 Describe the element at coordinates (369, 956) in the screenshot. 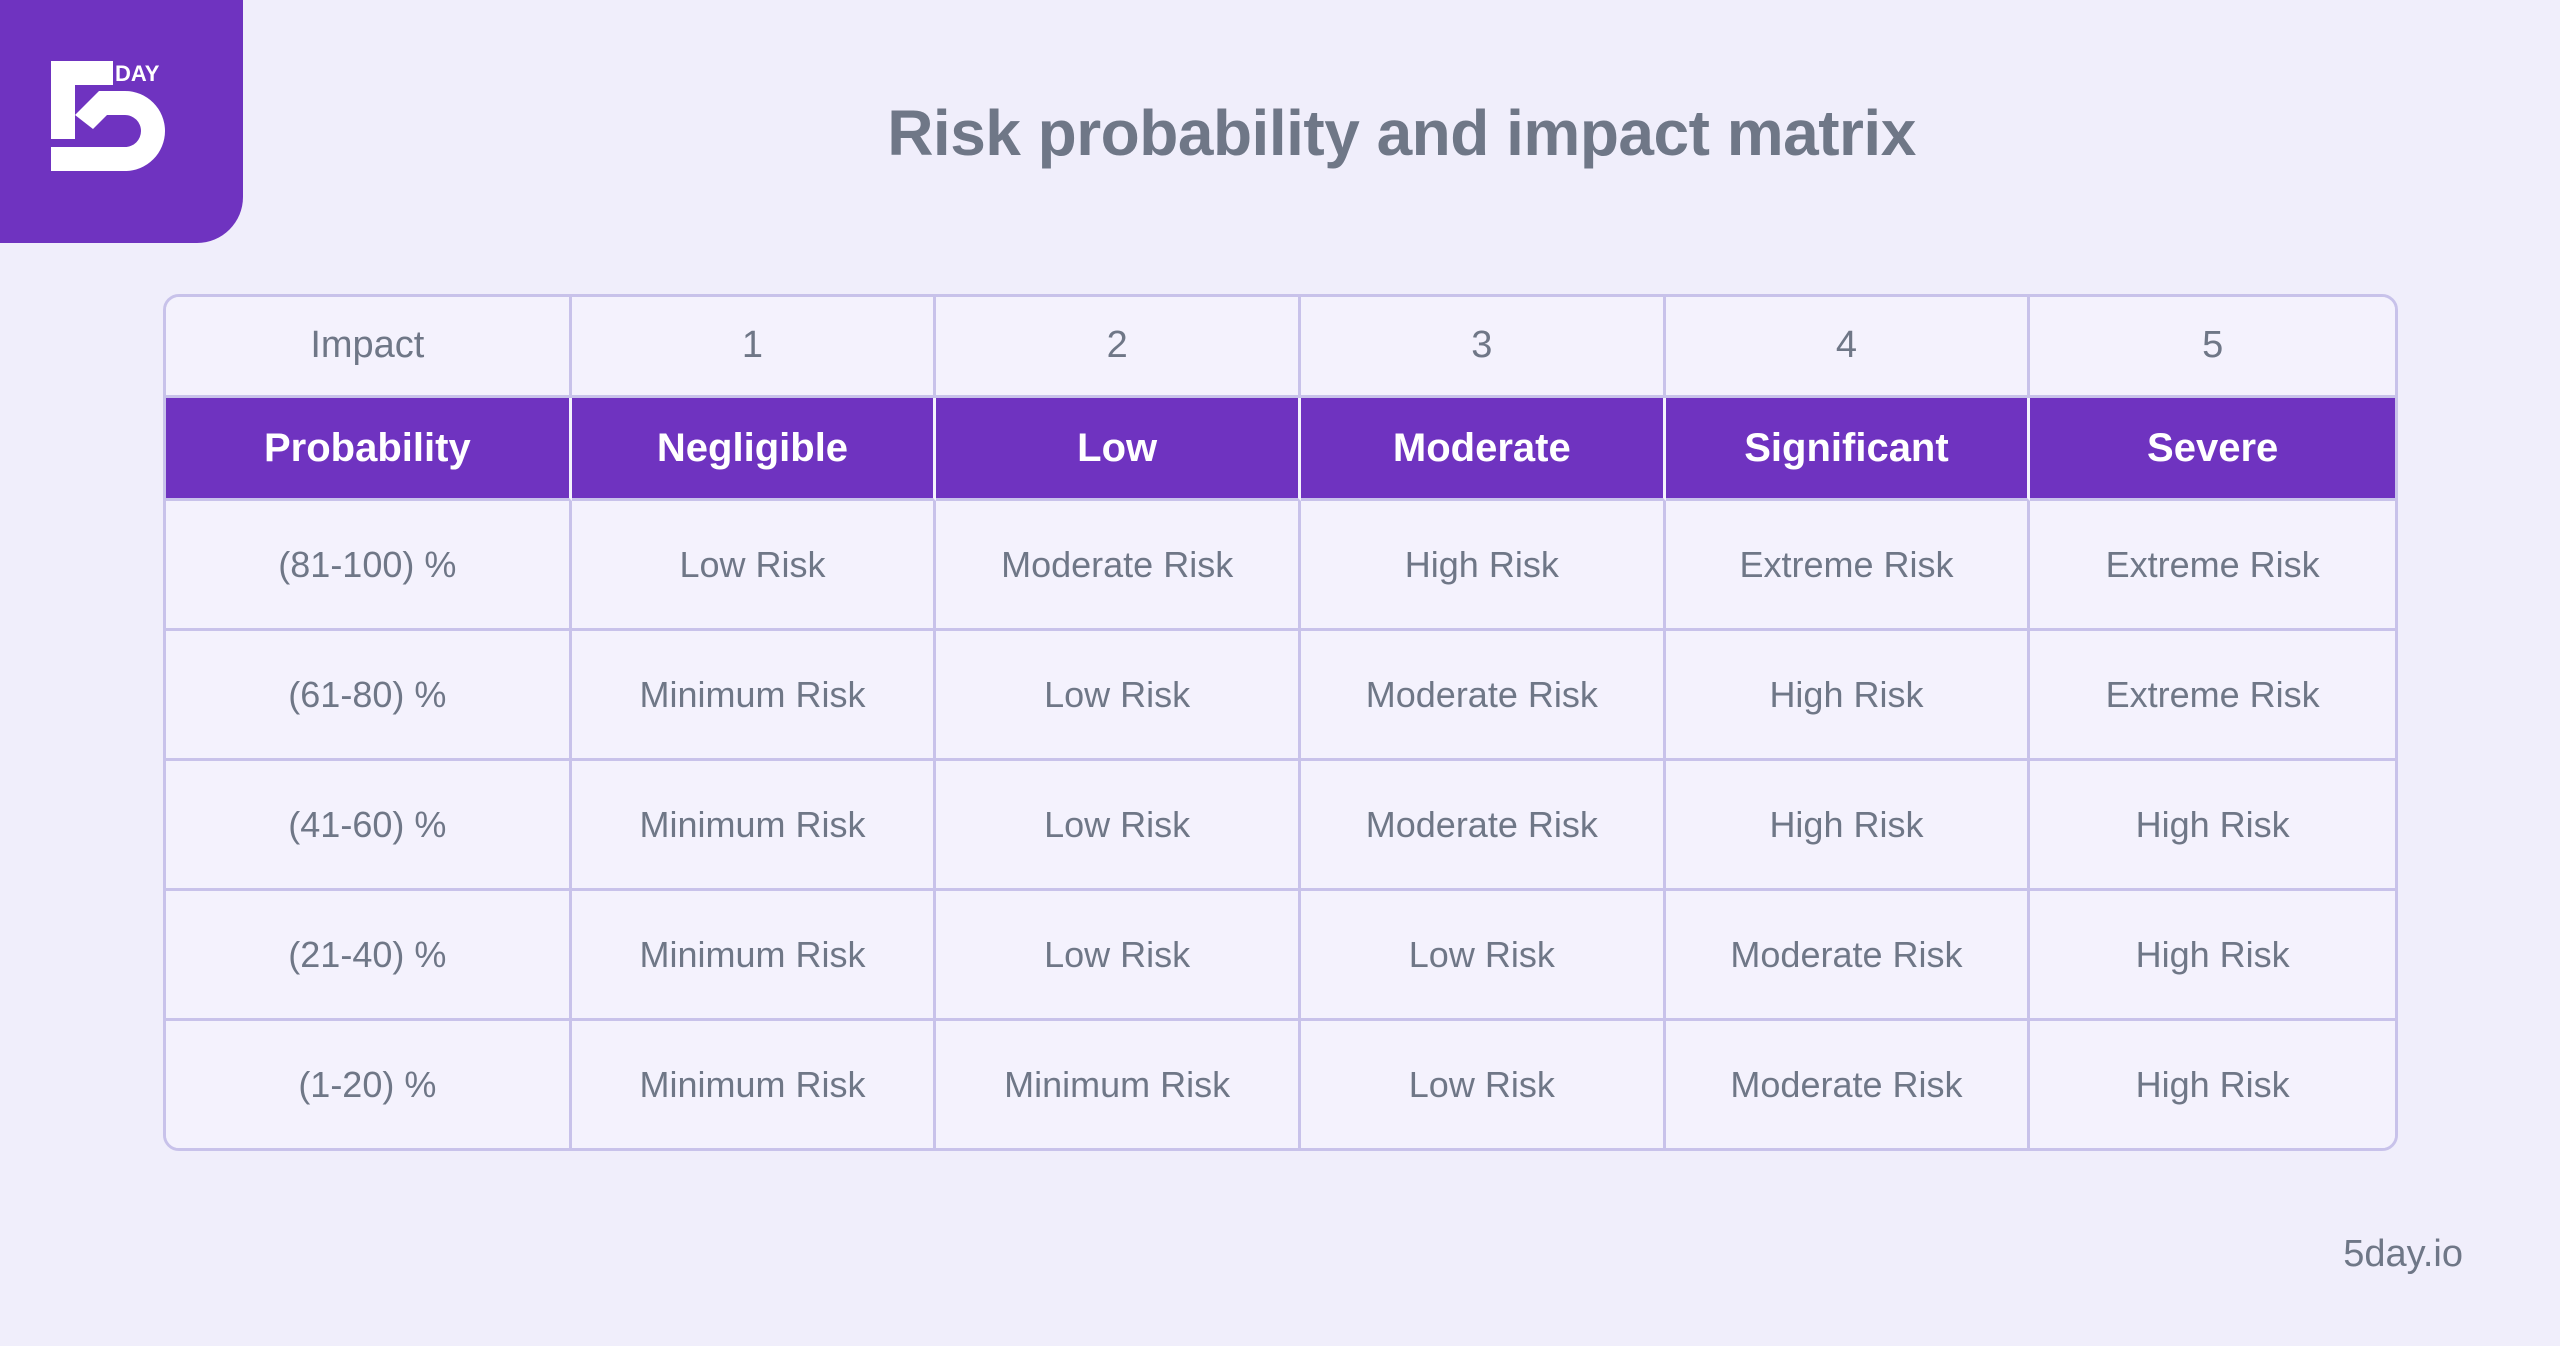

I see `probability-band-label: (21-40) %` at that location.